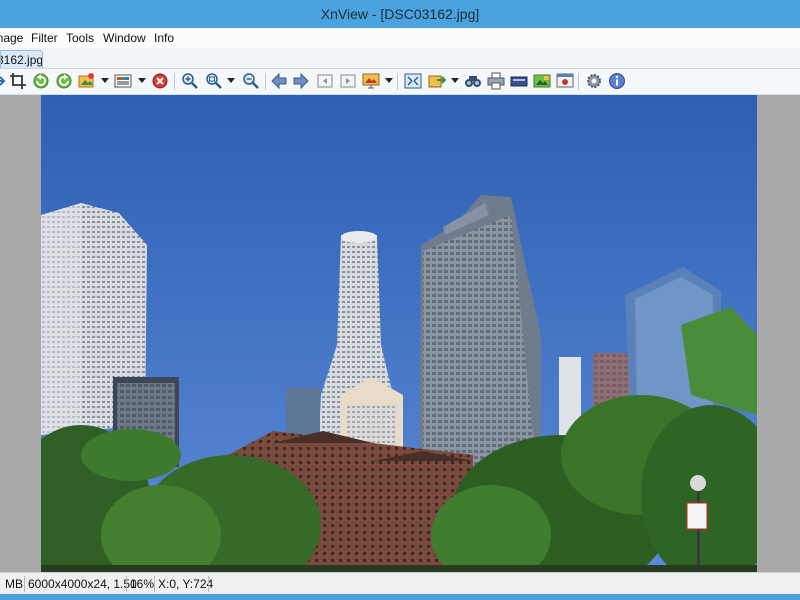 The width and height of the screenshot is (800, 600). What do you see at coordinates (160, 81) in the screenshot?
I see `delete-icon` at bounding box center [160, 81].